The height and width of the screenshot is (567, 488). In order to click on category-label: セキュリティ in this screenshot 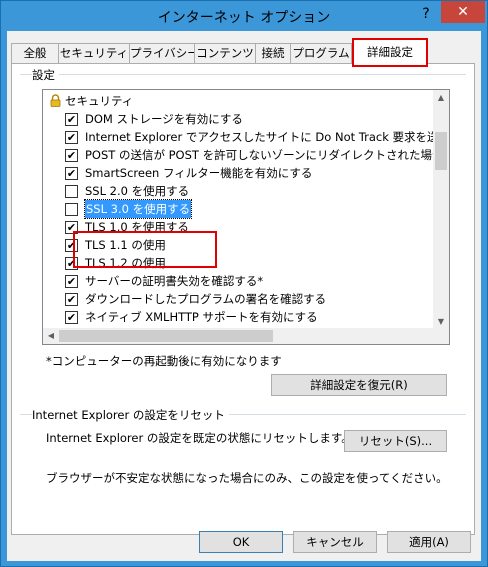, I will do `click(99, 101)`.